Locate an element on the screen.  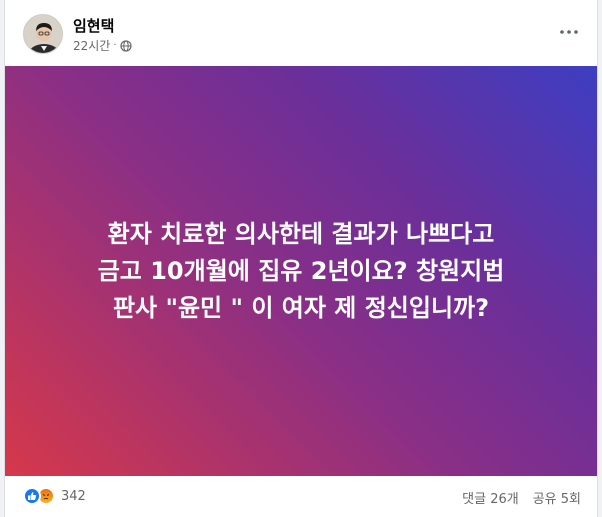
profile-photo is located at coordinates (43, 34).